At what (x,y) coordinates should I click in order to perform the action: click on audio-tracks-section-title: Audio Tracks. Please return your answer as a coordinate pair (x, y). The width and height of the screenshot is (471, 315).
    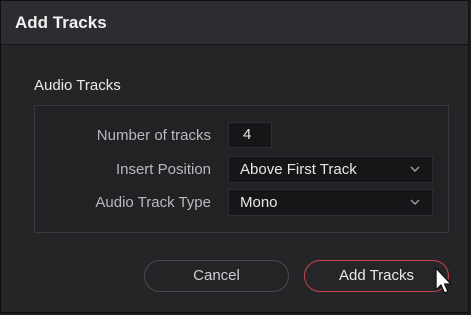
    Looking at the image, I should click on (77, 85).